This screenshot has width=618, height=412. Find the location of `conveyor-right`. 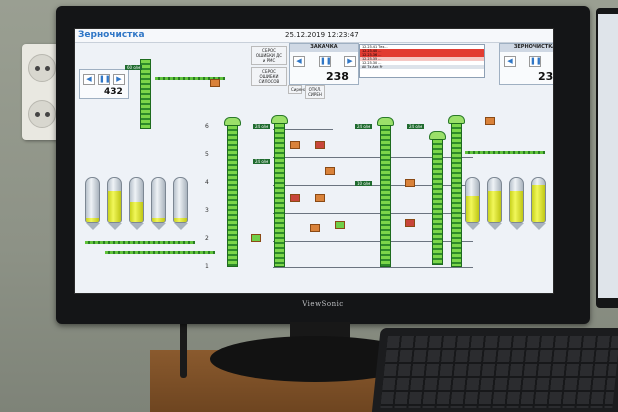

conveyor-right is located at coordinates (505, 152).